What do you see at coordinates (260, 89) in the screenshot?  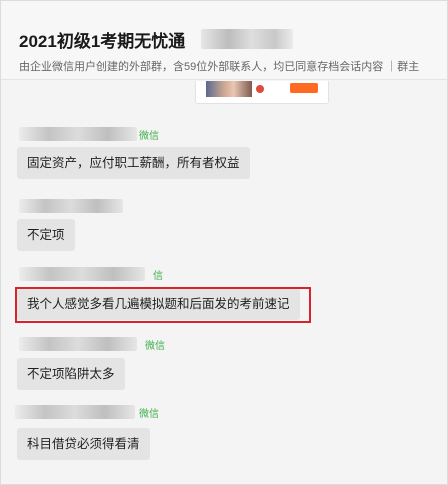 I see `preview-badge` at bounding box center [260, 89].